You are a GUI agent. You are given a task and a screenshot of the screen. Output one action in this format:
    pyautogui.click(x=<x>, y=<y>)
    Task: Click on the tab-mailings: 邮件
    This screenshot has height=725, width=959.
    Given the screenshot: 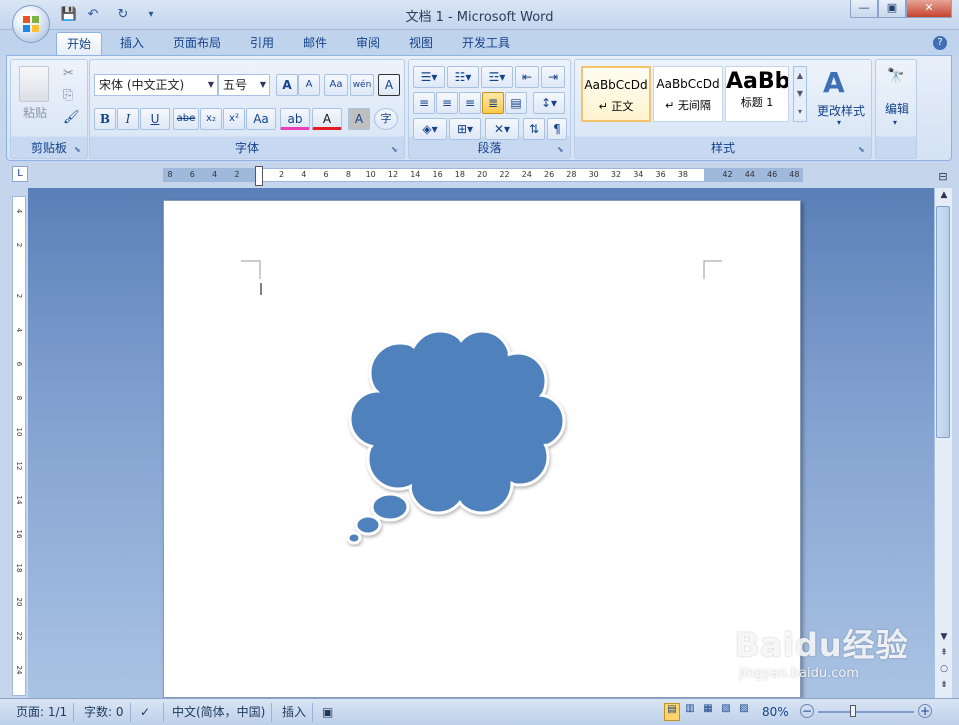 What is the action you would take?
    pyautogui.click(x=315, y=43)
    